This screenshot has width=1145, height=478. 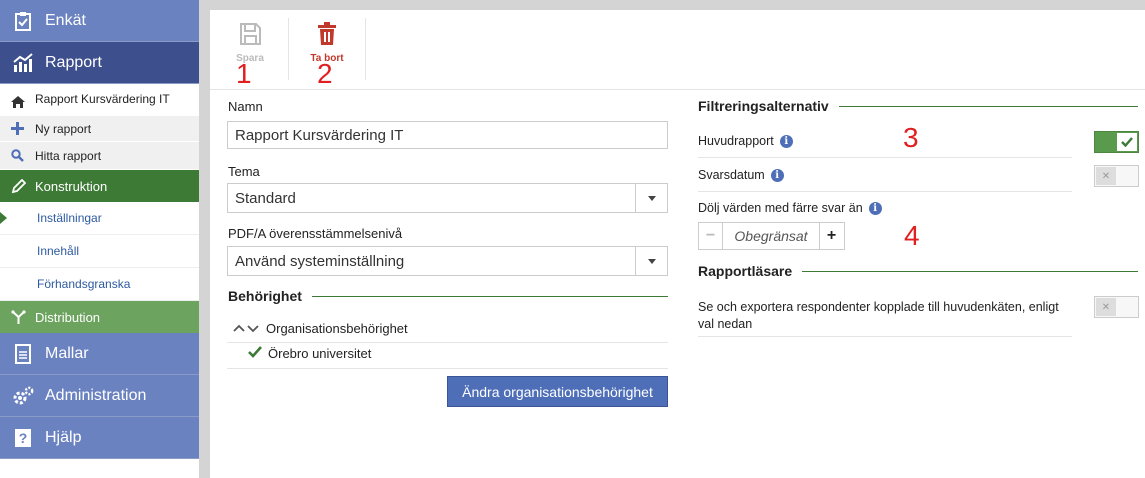 I want to click on filters-heading-text: Filtreringsalternativ, so click(x=763, y=106).